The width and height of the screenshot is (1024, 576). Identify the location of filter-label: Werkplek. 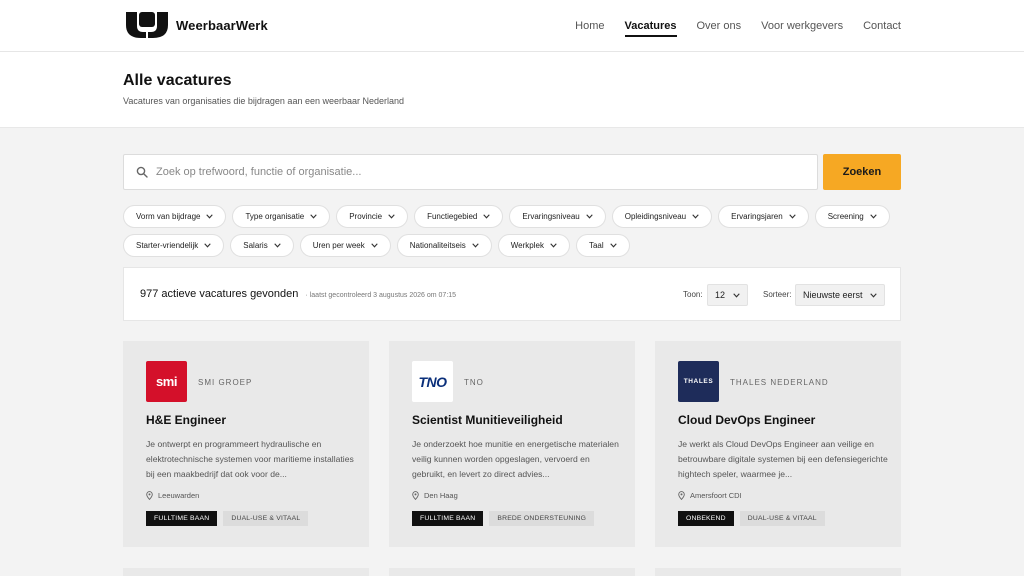
(527, 245).